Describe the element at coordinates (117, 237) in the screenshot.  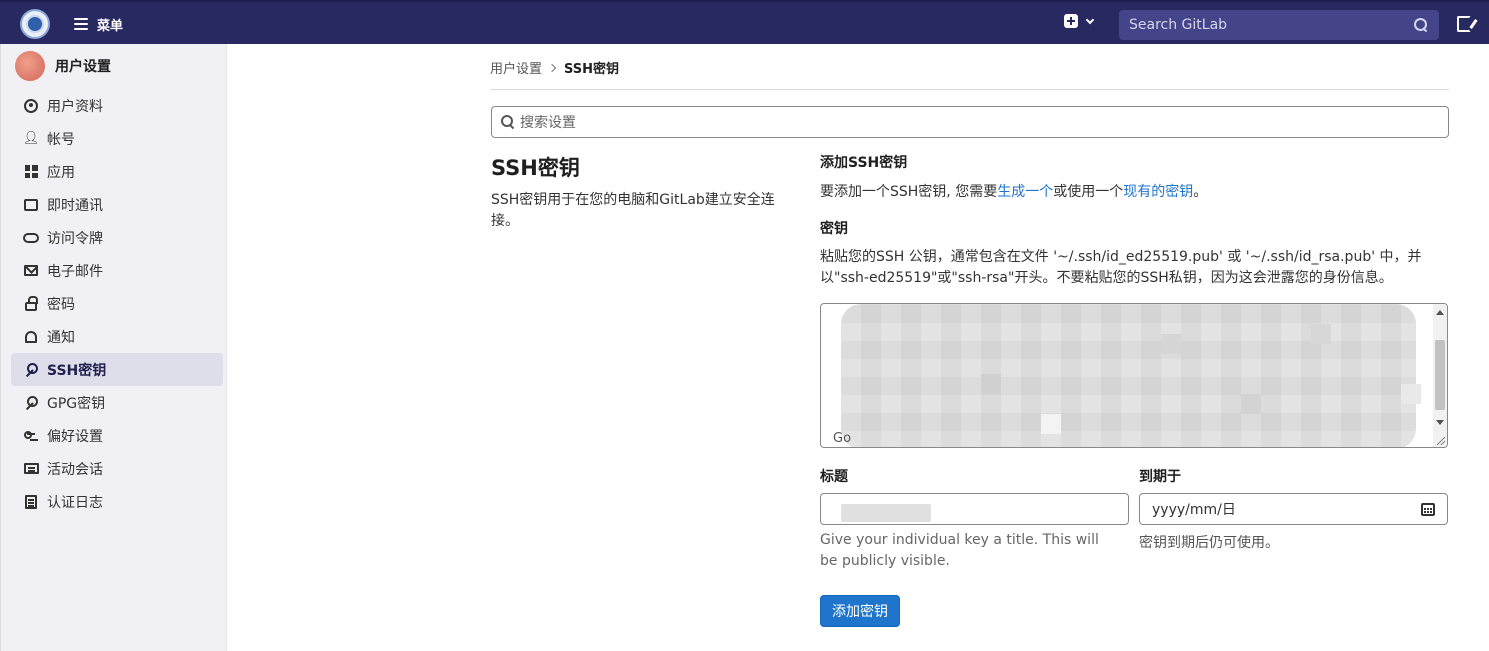
I see `sidebar-item-access-tokens: 访问令牌` at that location.